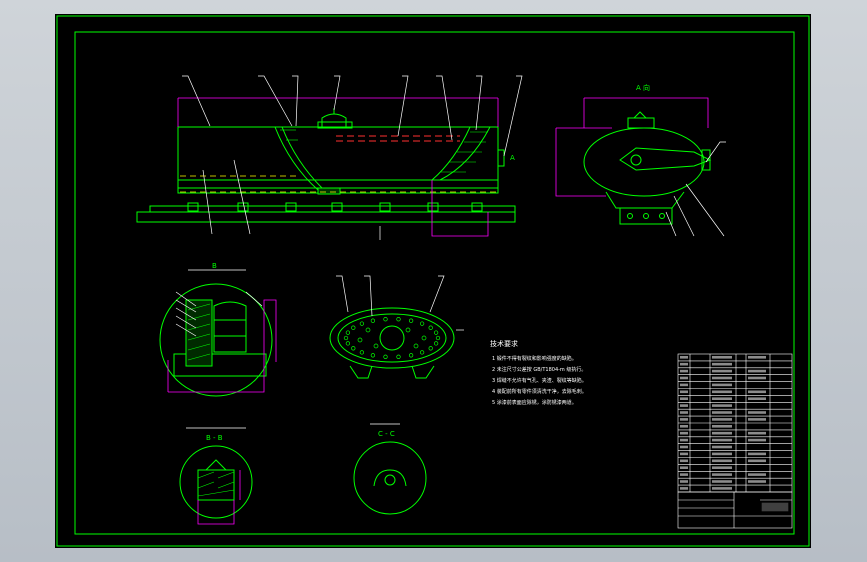  What do you see at coordinates (735, 423) in the screenshot?
I see `parts-list-table` at bounding box center [735, 423].